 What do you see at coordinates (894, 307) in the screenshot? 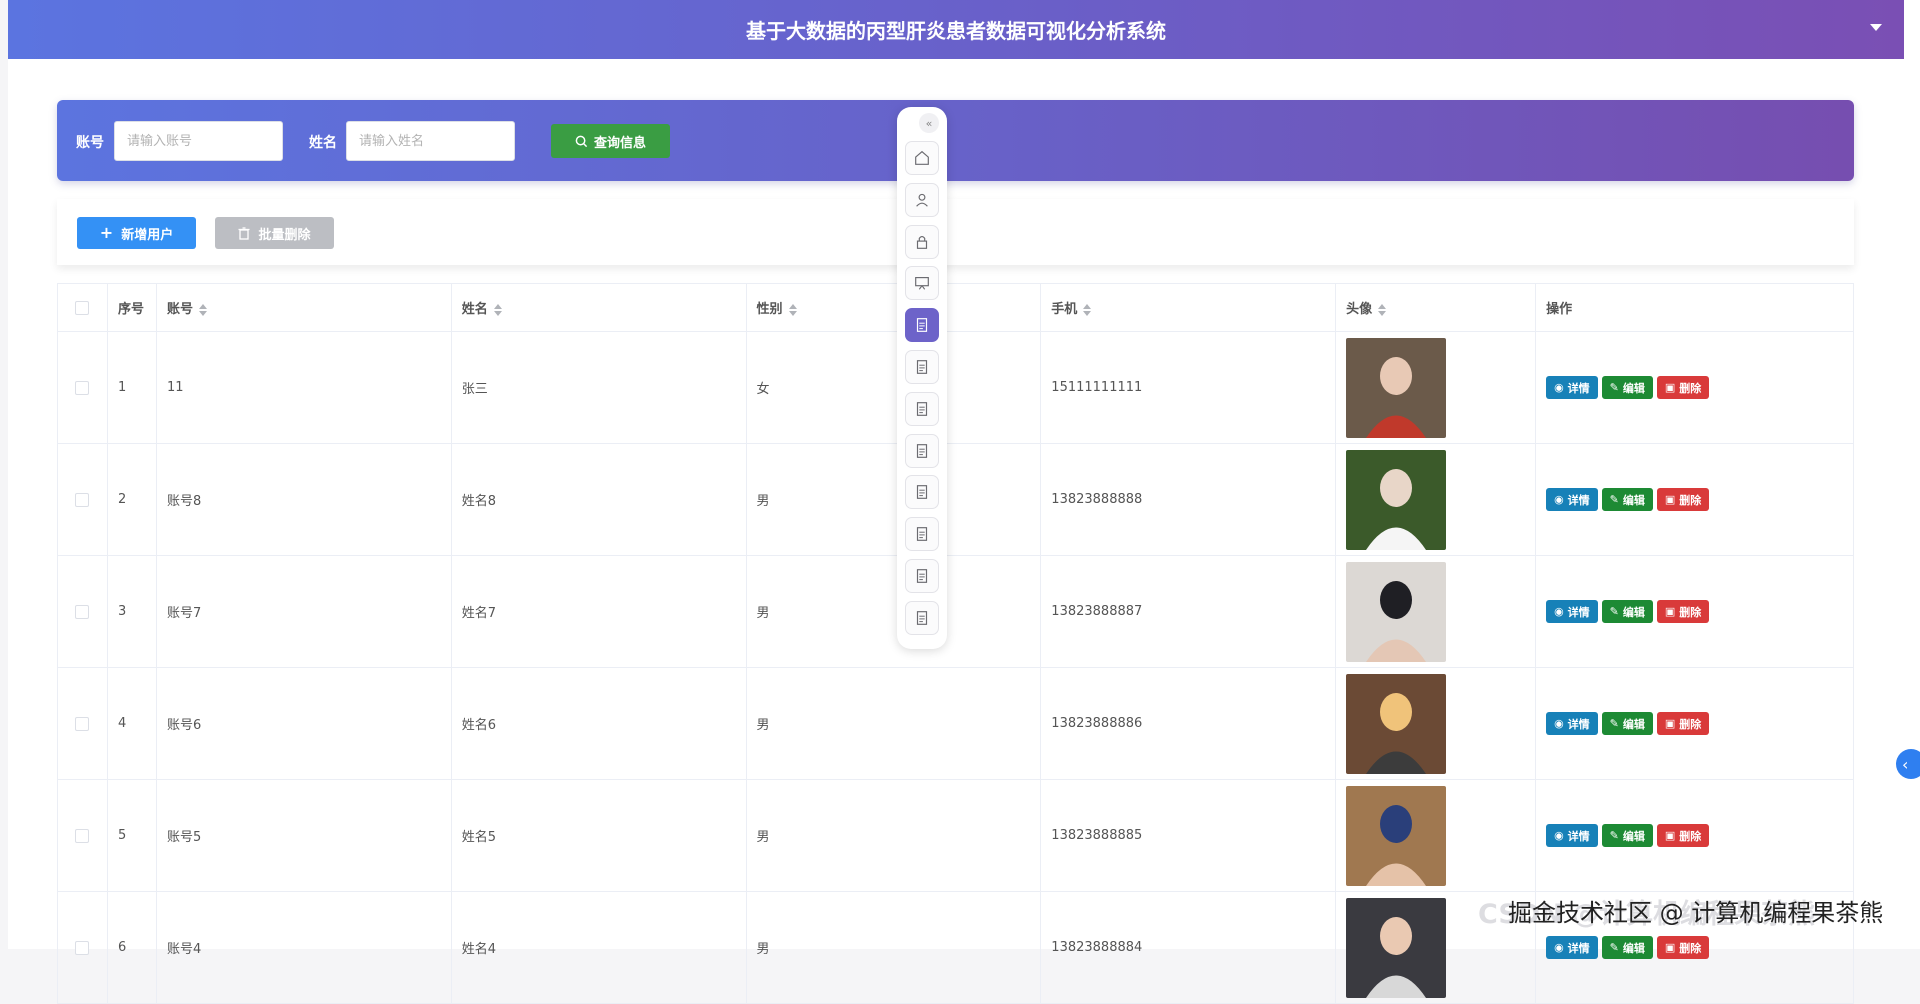
I see `column-header-gender: 性别` at bounding box center [894, 307].